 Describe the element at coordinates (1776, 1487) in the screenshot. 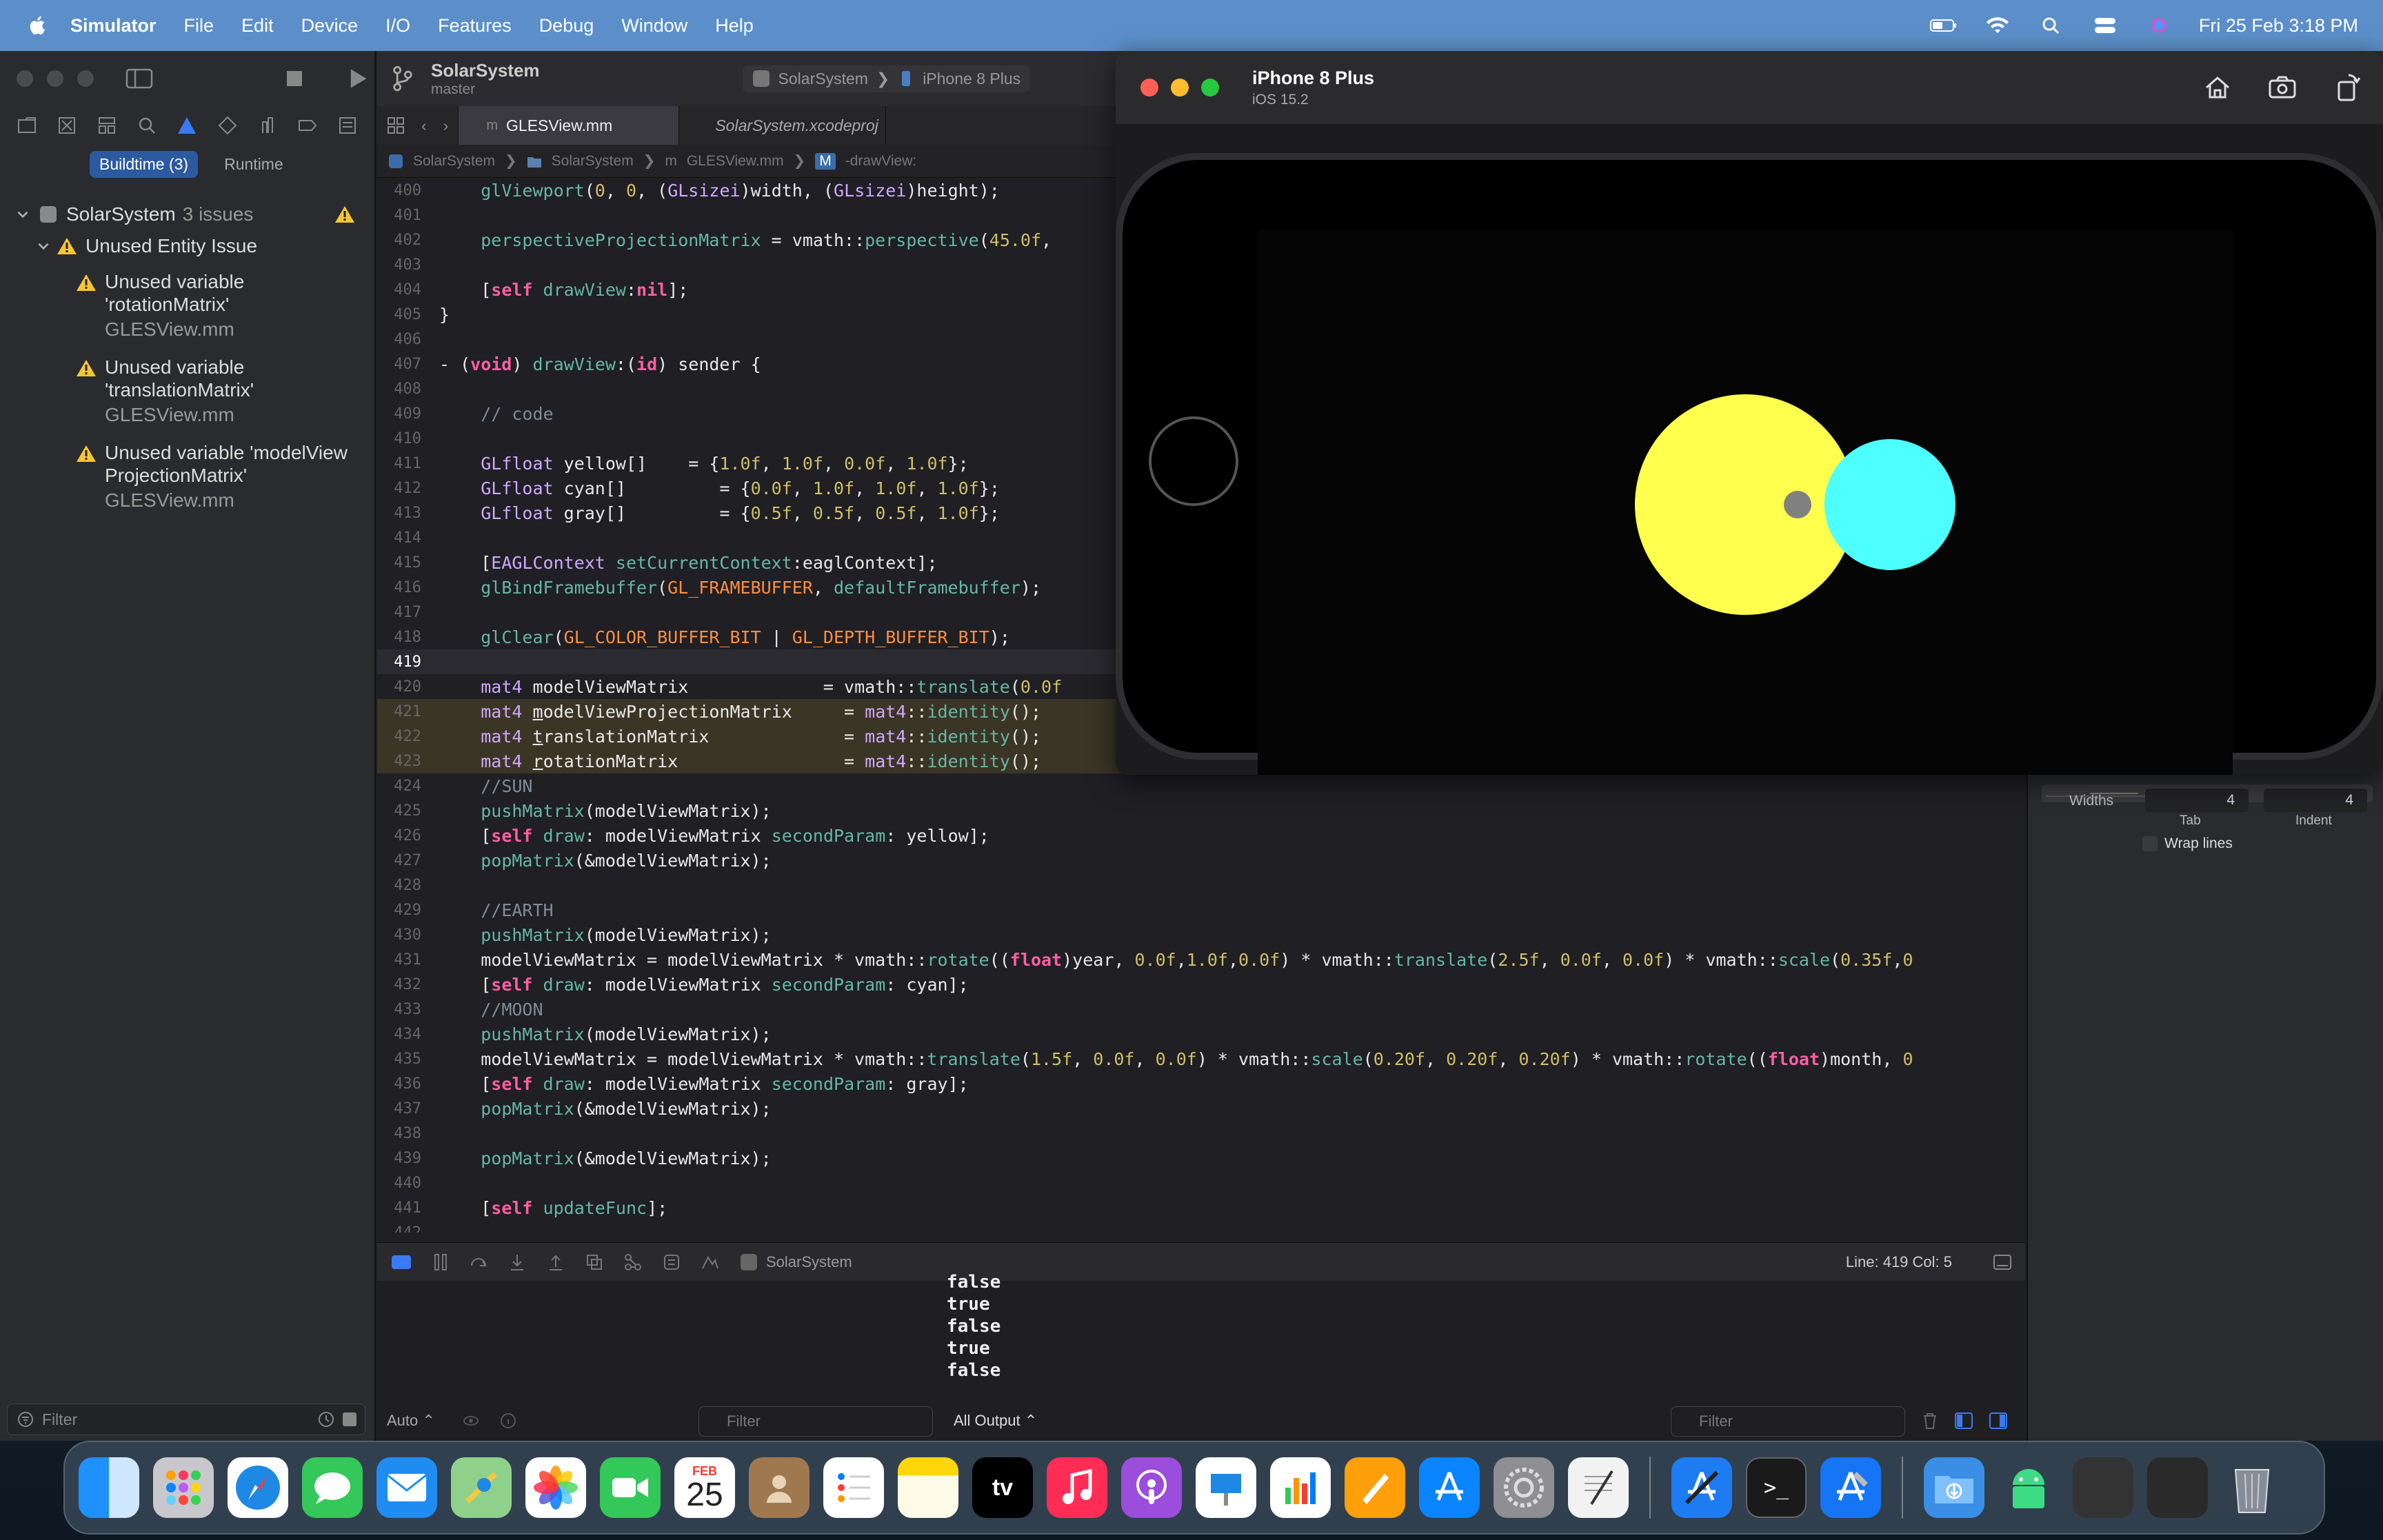

I see `terminal-icon: >_` at that location.